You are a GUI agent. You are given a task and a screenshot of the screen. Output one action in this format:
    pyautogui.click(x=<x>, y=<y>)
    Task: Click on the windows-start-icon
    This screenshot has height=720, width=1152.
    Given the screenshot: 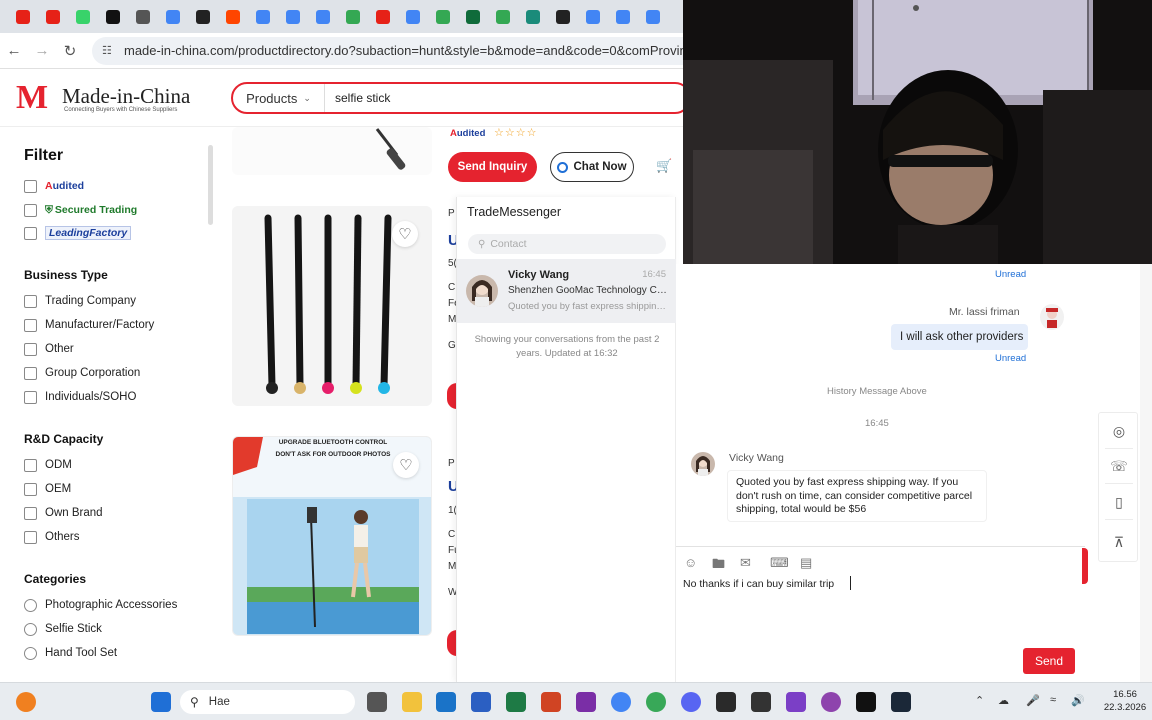 What is the action you would take?
    pyautogui.click(x=161, y=702)
    